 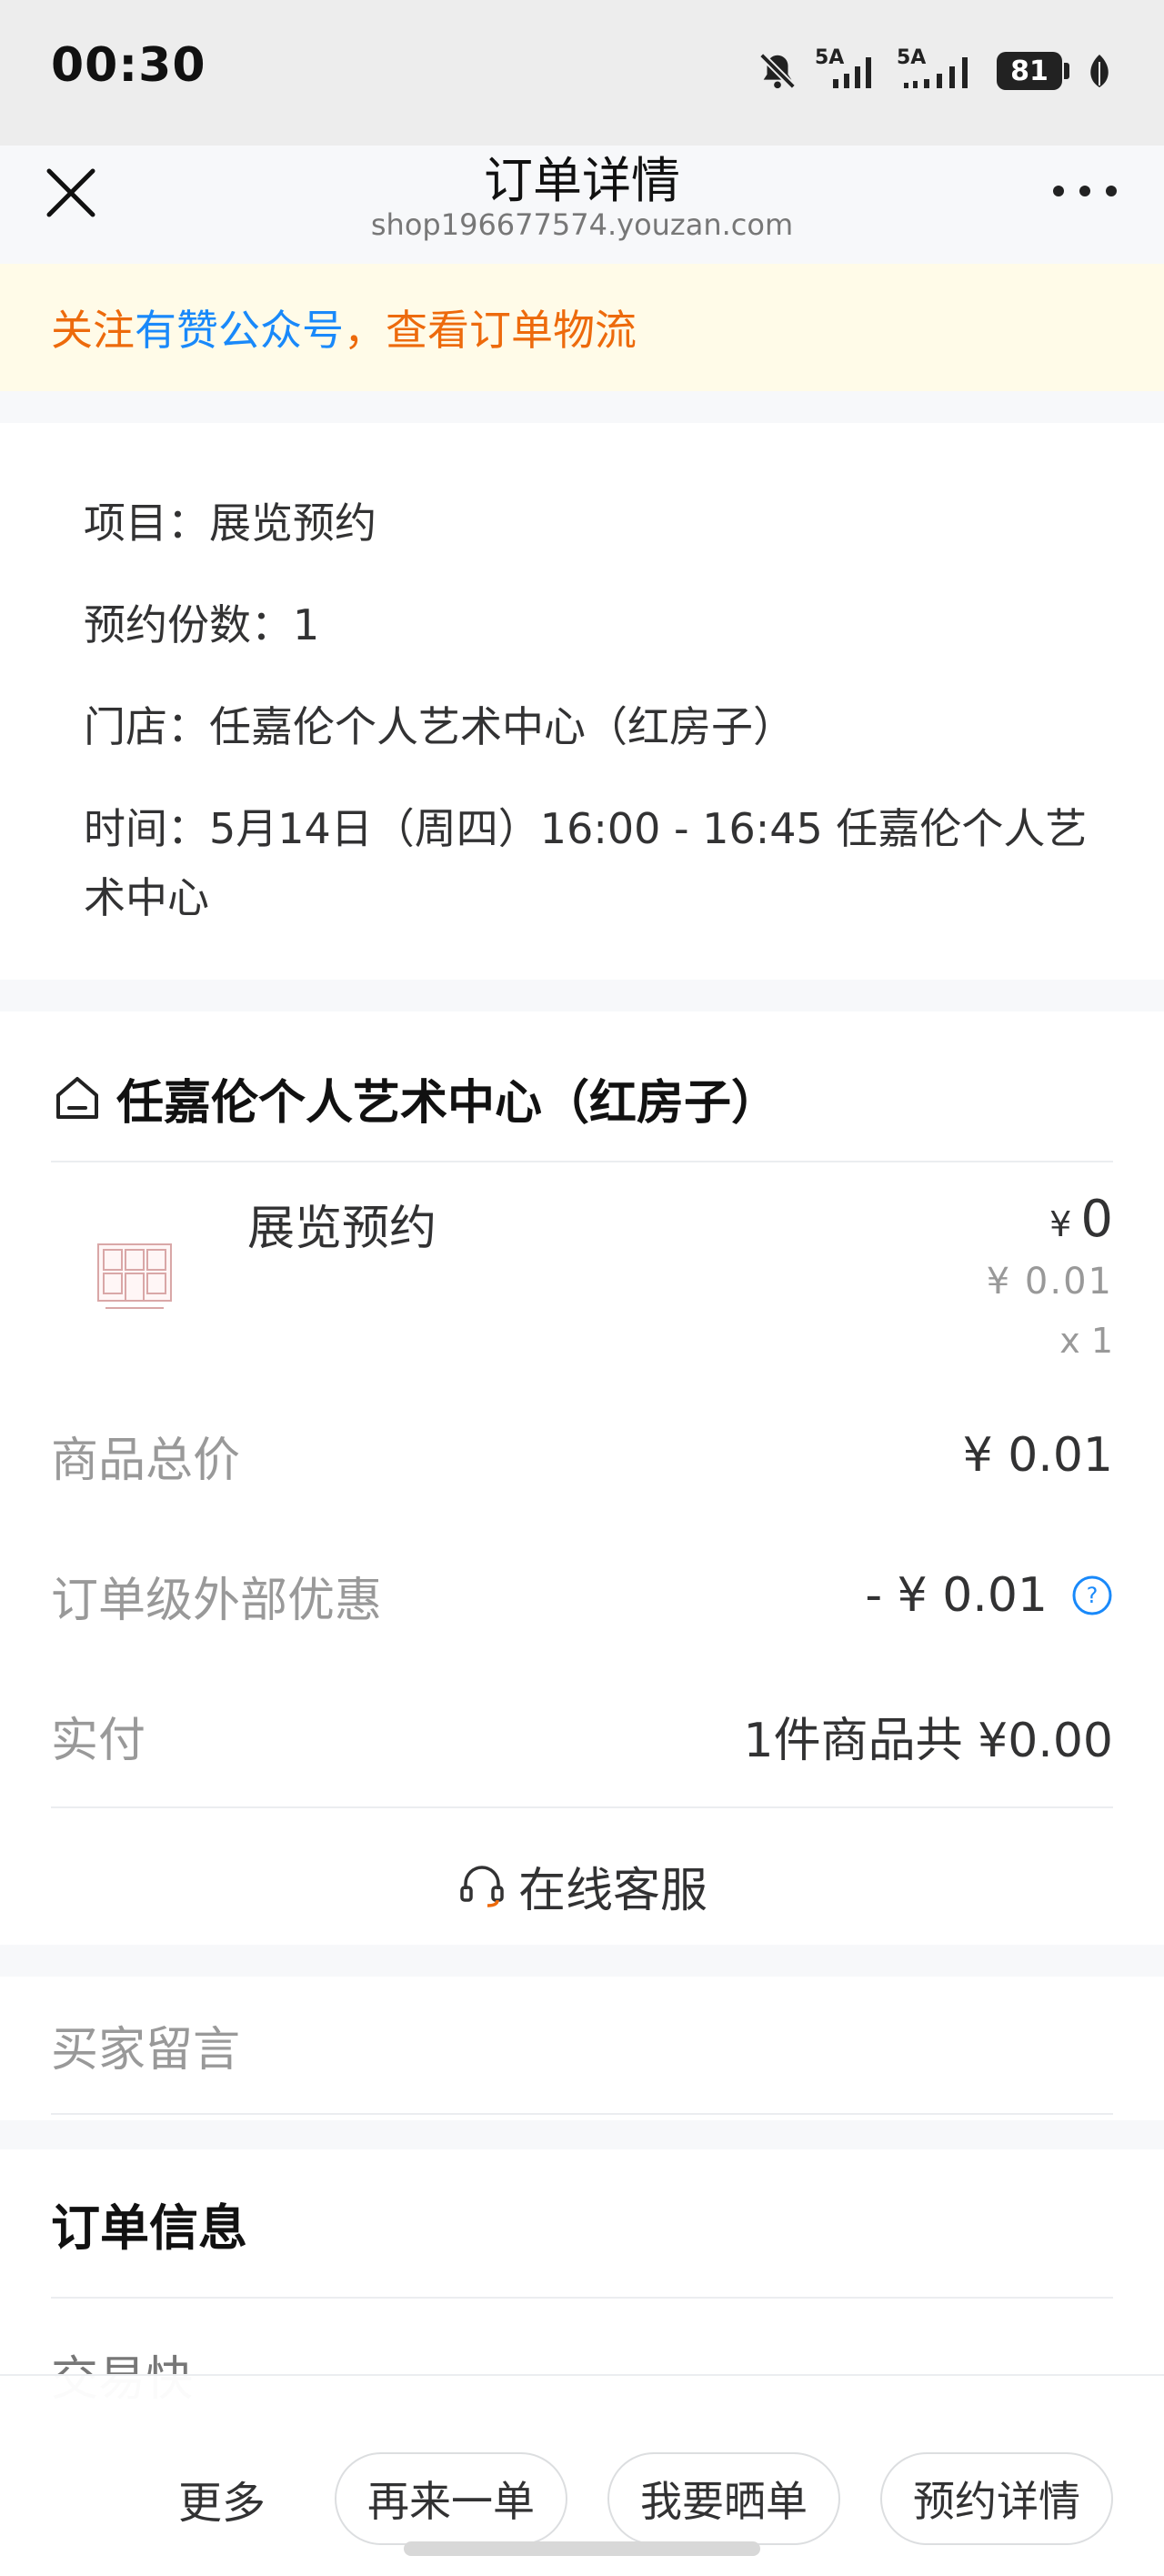 I want to click on status-icons: 5A 5A 81, so click(x=935, y=70).